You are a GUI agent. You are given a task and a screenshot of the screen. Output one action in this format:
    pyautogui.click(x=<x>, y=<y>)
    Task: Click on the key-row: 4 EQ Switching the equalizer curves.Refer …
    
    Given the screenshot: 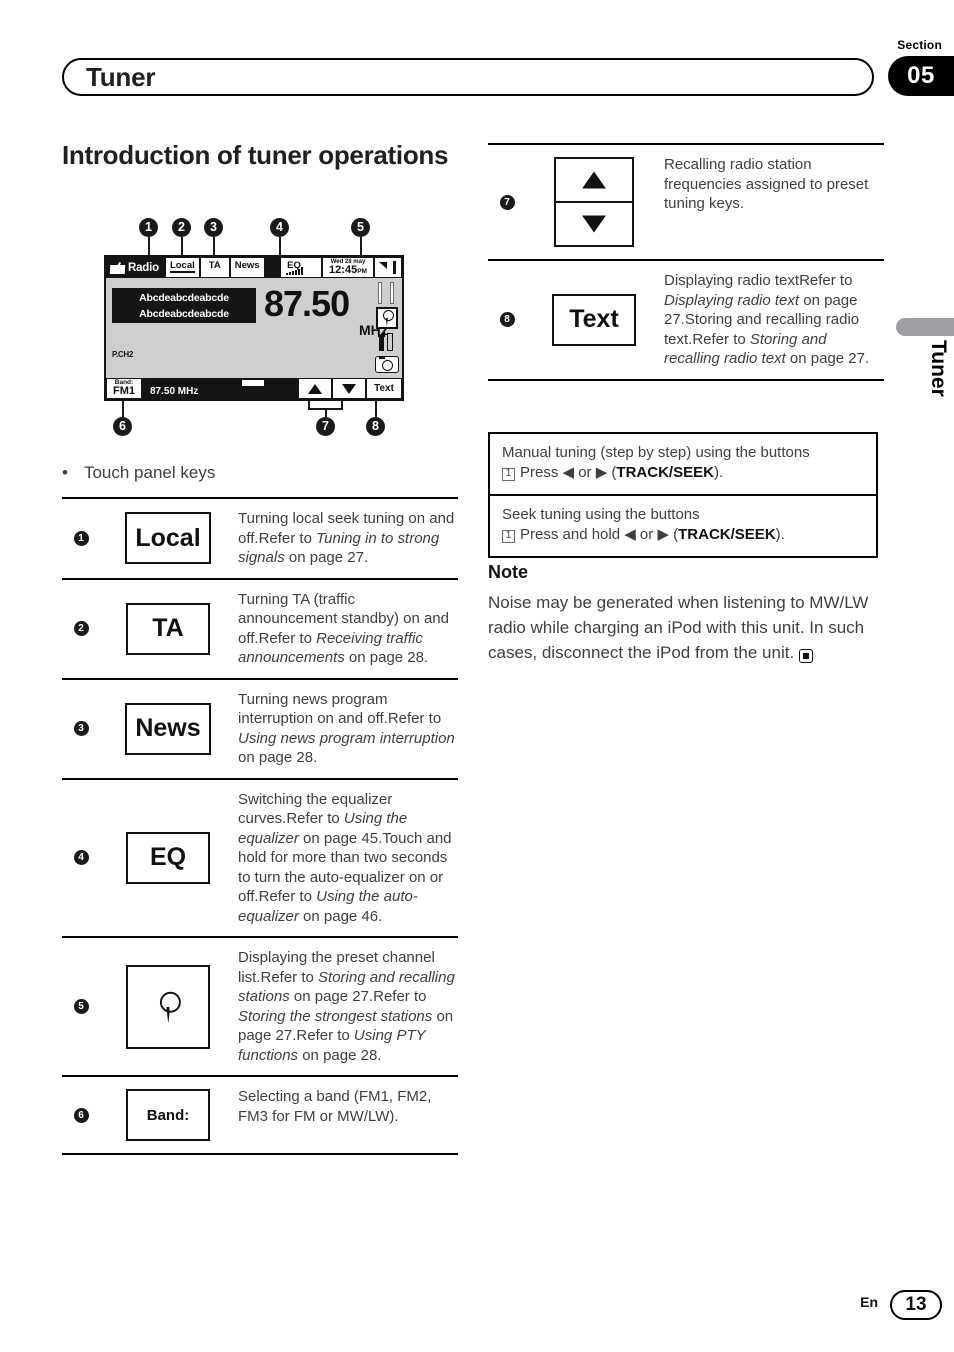 What is the action you would take?
    pyautogui.click(x=260, y=857)
    